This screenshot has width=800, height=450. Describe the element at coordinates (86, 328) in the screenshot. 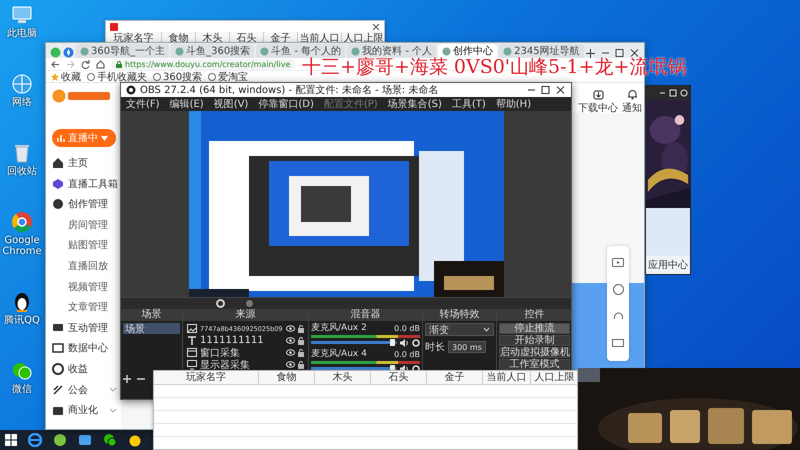

I see `sidebar-item: 互动管理` at that location.